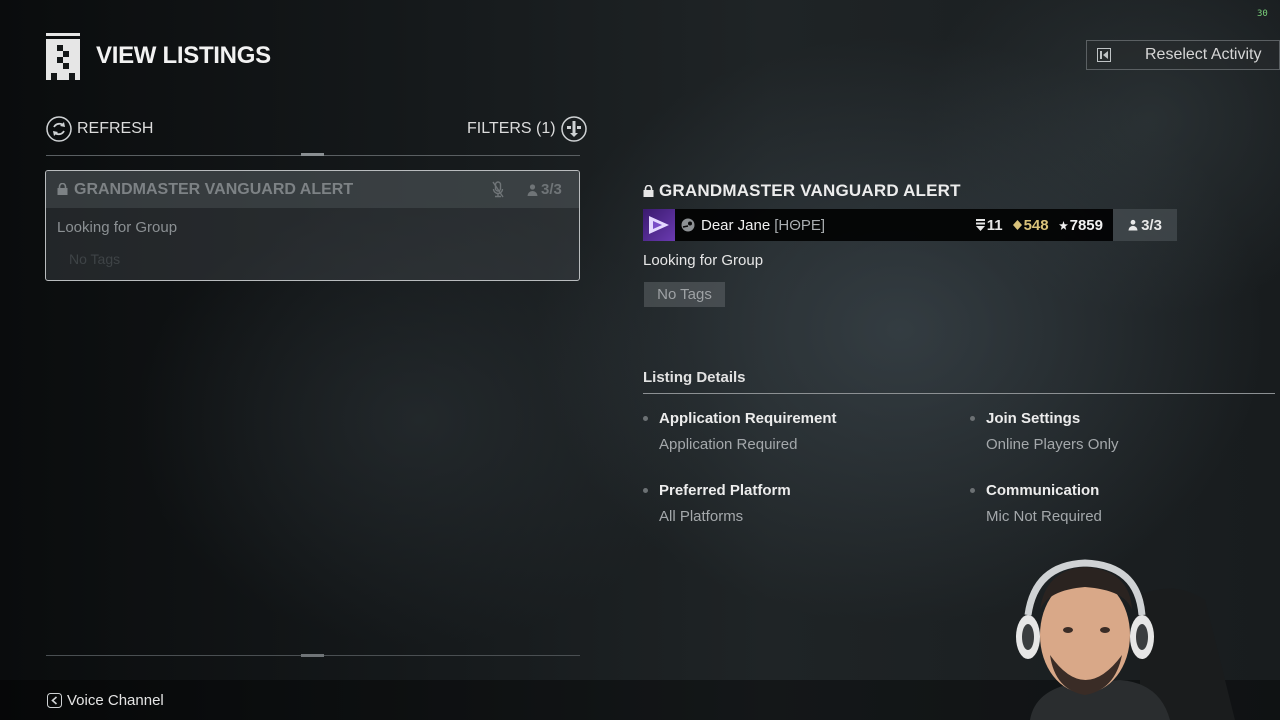 The height and width of the screenshot is (720, 1280). I want to click on listing-card-count: 3/3, so click(544, 189).